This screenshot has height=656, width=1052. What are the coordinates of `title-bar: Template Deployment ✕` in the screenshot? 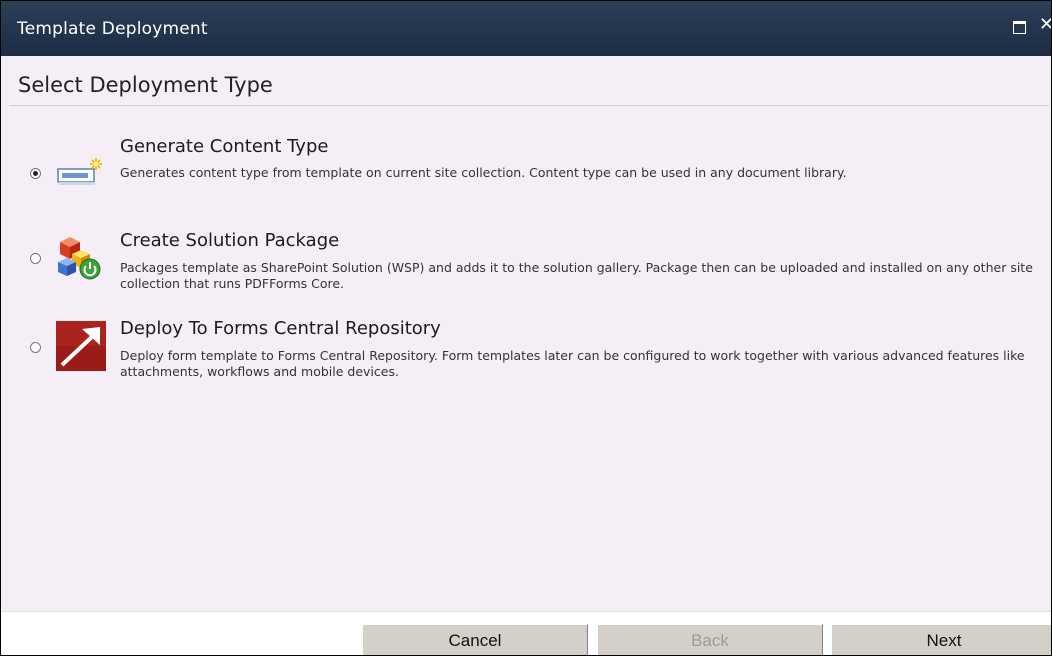 It's located at (526, 28).